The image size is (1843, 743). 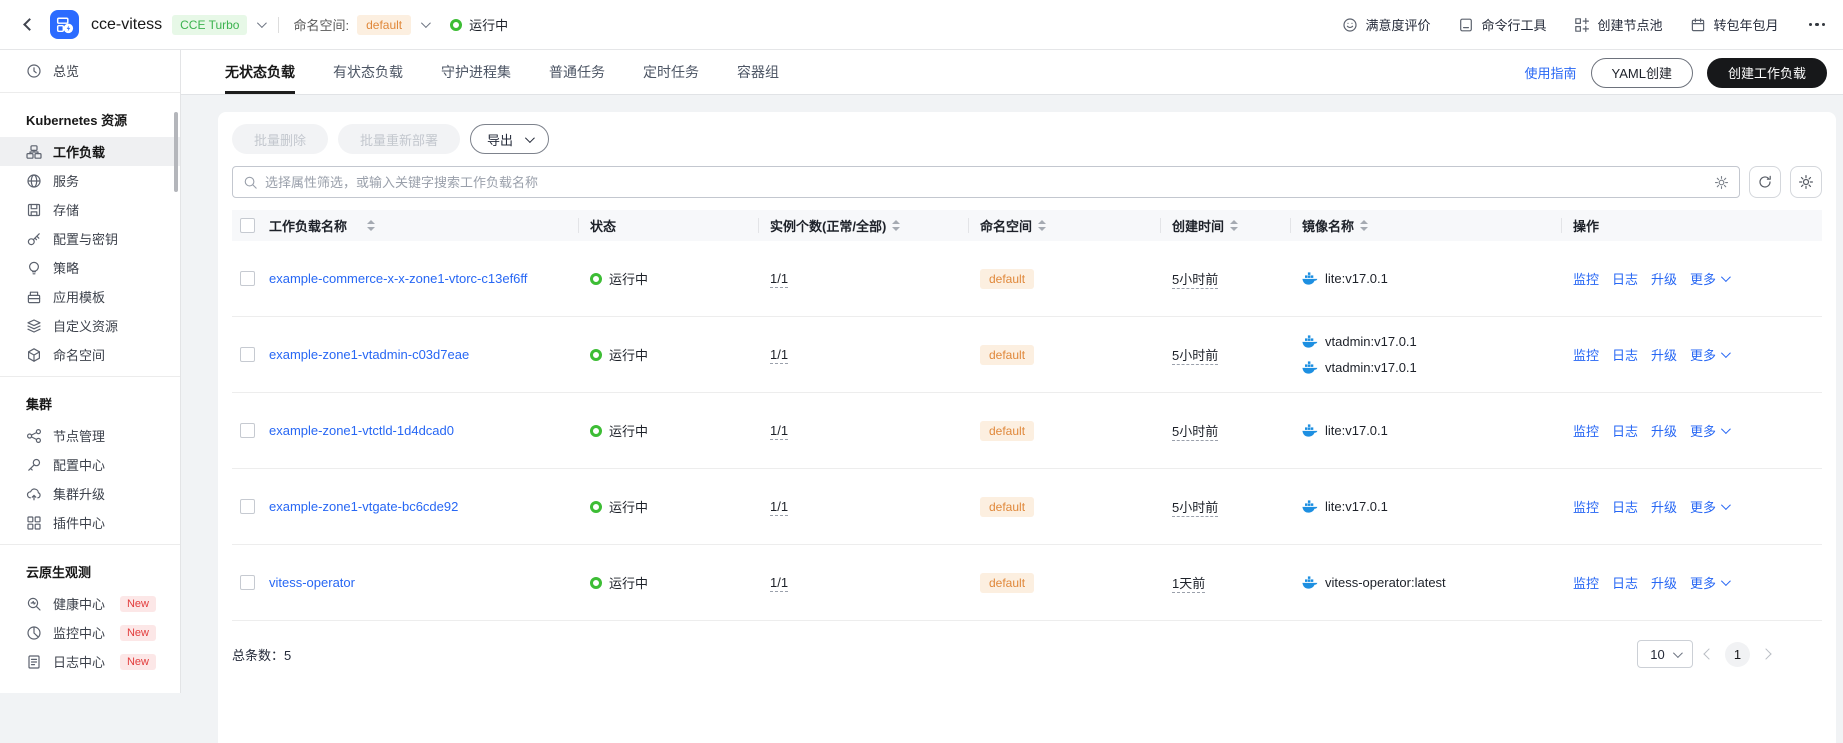 What do you see at coordinates (603, 225) in the screenshot?
I see `column-label: 状态` at bounding box center [603, 225].